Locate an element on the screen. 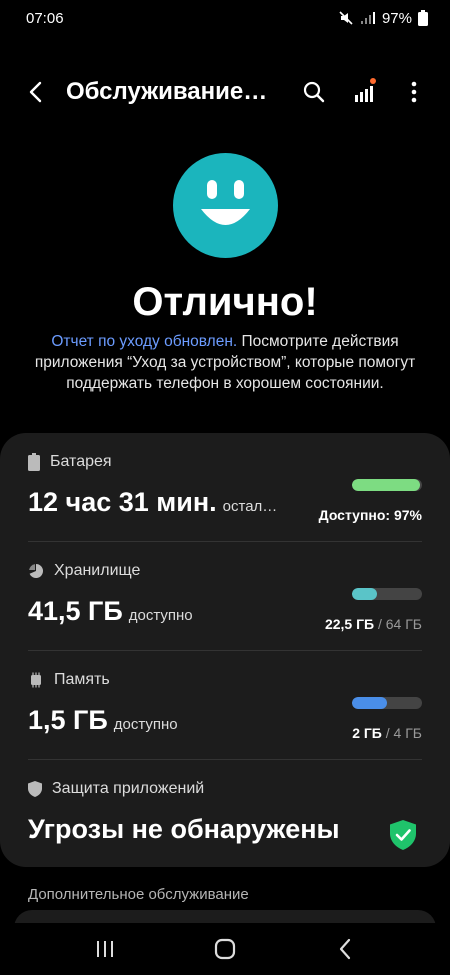  storage-total: / 64 ГБ is located at coordinates (399, 624).